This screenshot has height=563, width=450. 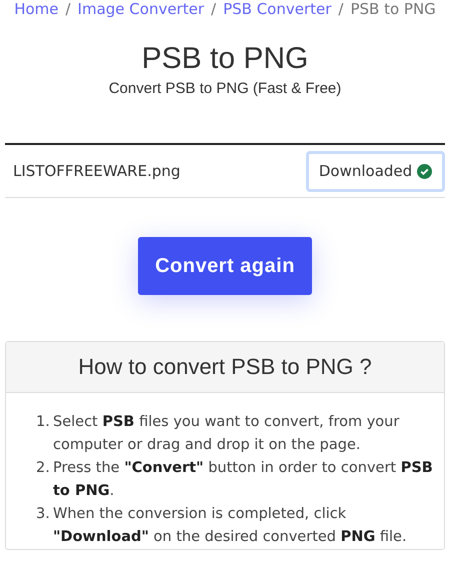 What do you see at coordinates (141, 9) in the screenshot?
I see `breadcrumb-link: Image Converter` at bounding box center [141, 9].